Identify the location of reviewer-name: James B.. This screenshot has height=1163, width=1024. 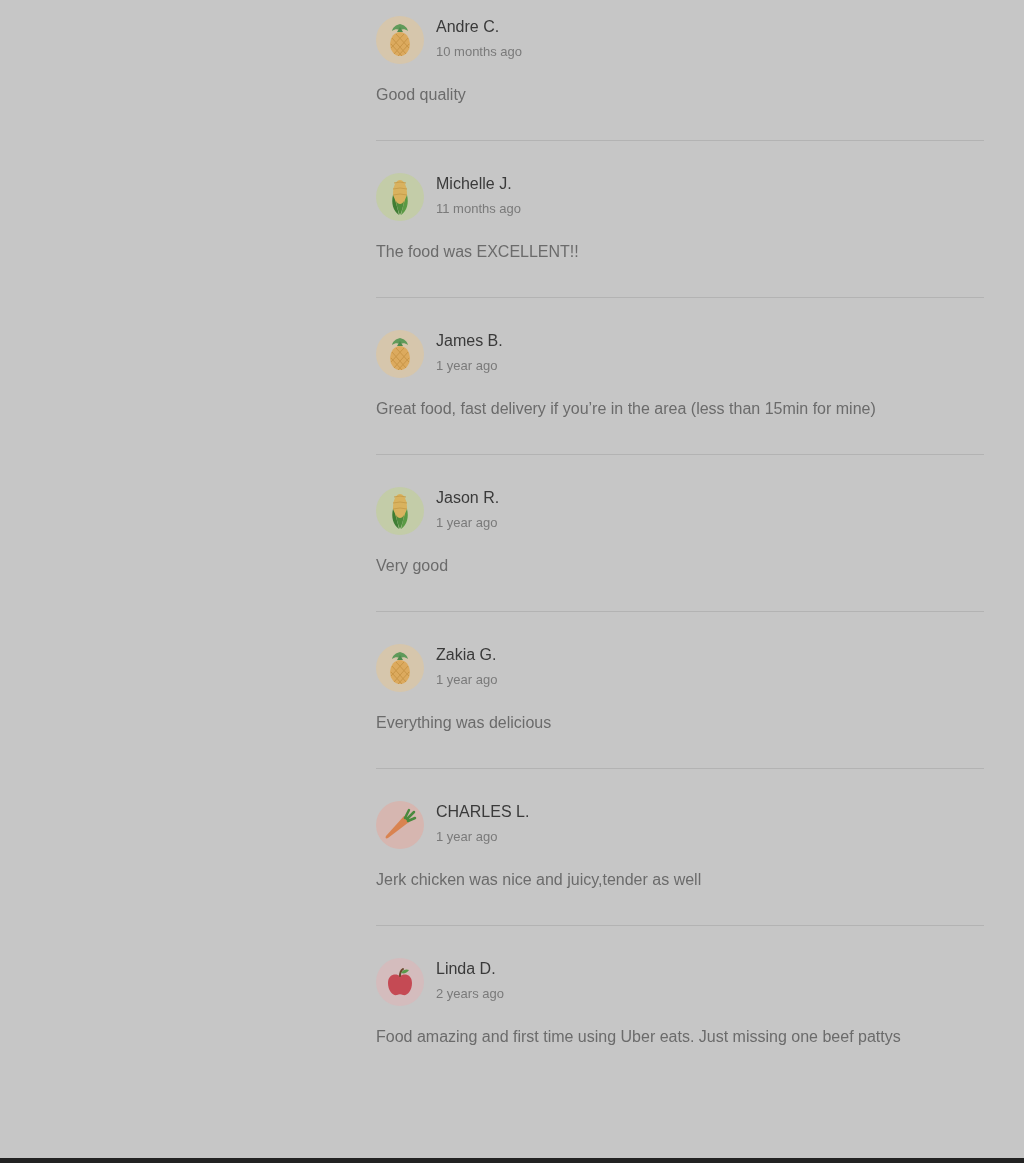
(469, 341).